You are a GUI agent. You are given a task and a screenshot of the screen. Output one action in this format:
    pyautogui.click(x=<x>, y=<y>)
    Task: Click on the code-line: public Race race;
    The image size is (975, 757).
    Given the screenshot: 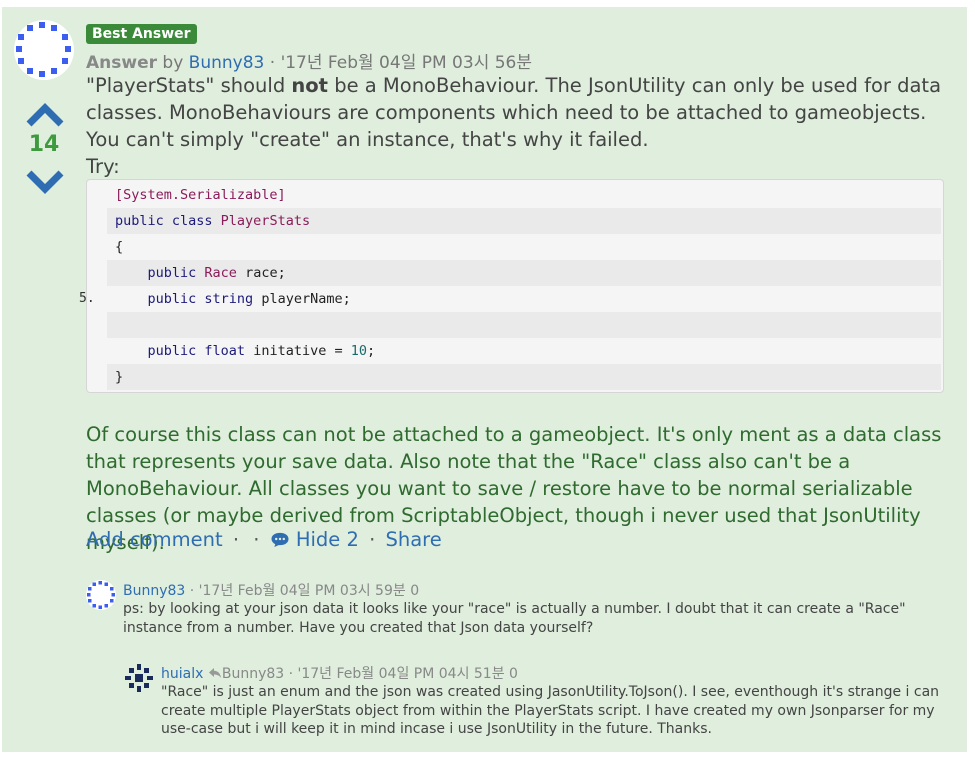 What is the action you would take?
    pyautogui.click(x=524, y=273)
    